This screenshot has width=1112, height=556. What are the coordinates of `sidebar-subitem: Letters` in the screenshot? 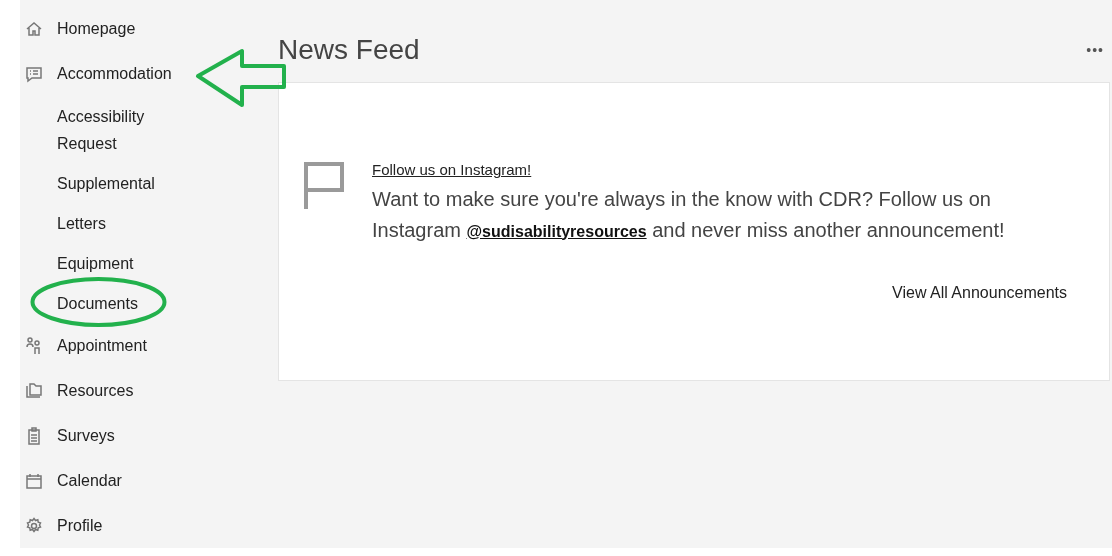 It's located at (81, 223).